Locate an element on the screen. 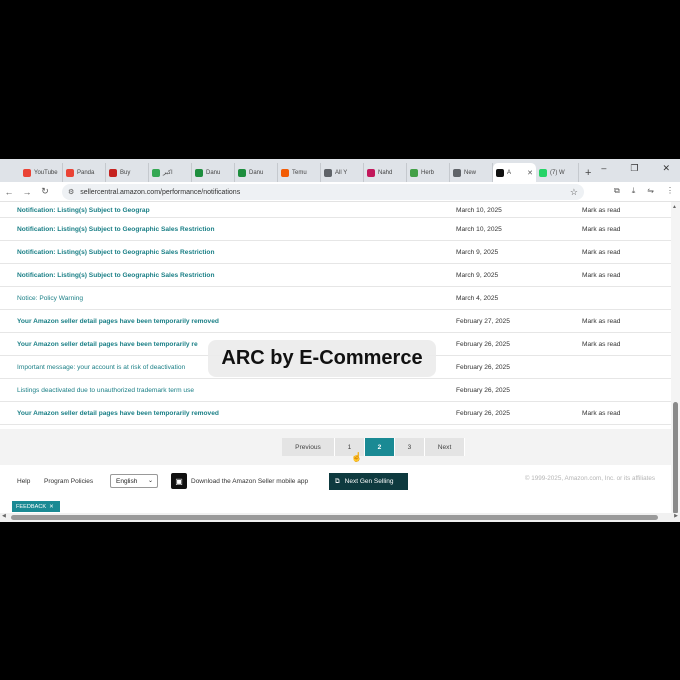 The height and width of the screenshot is (680, 680). notification-date: February 27, 2025 is located at coordinates (483, 321).